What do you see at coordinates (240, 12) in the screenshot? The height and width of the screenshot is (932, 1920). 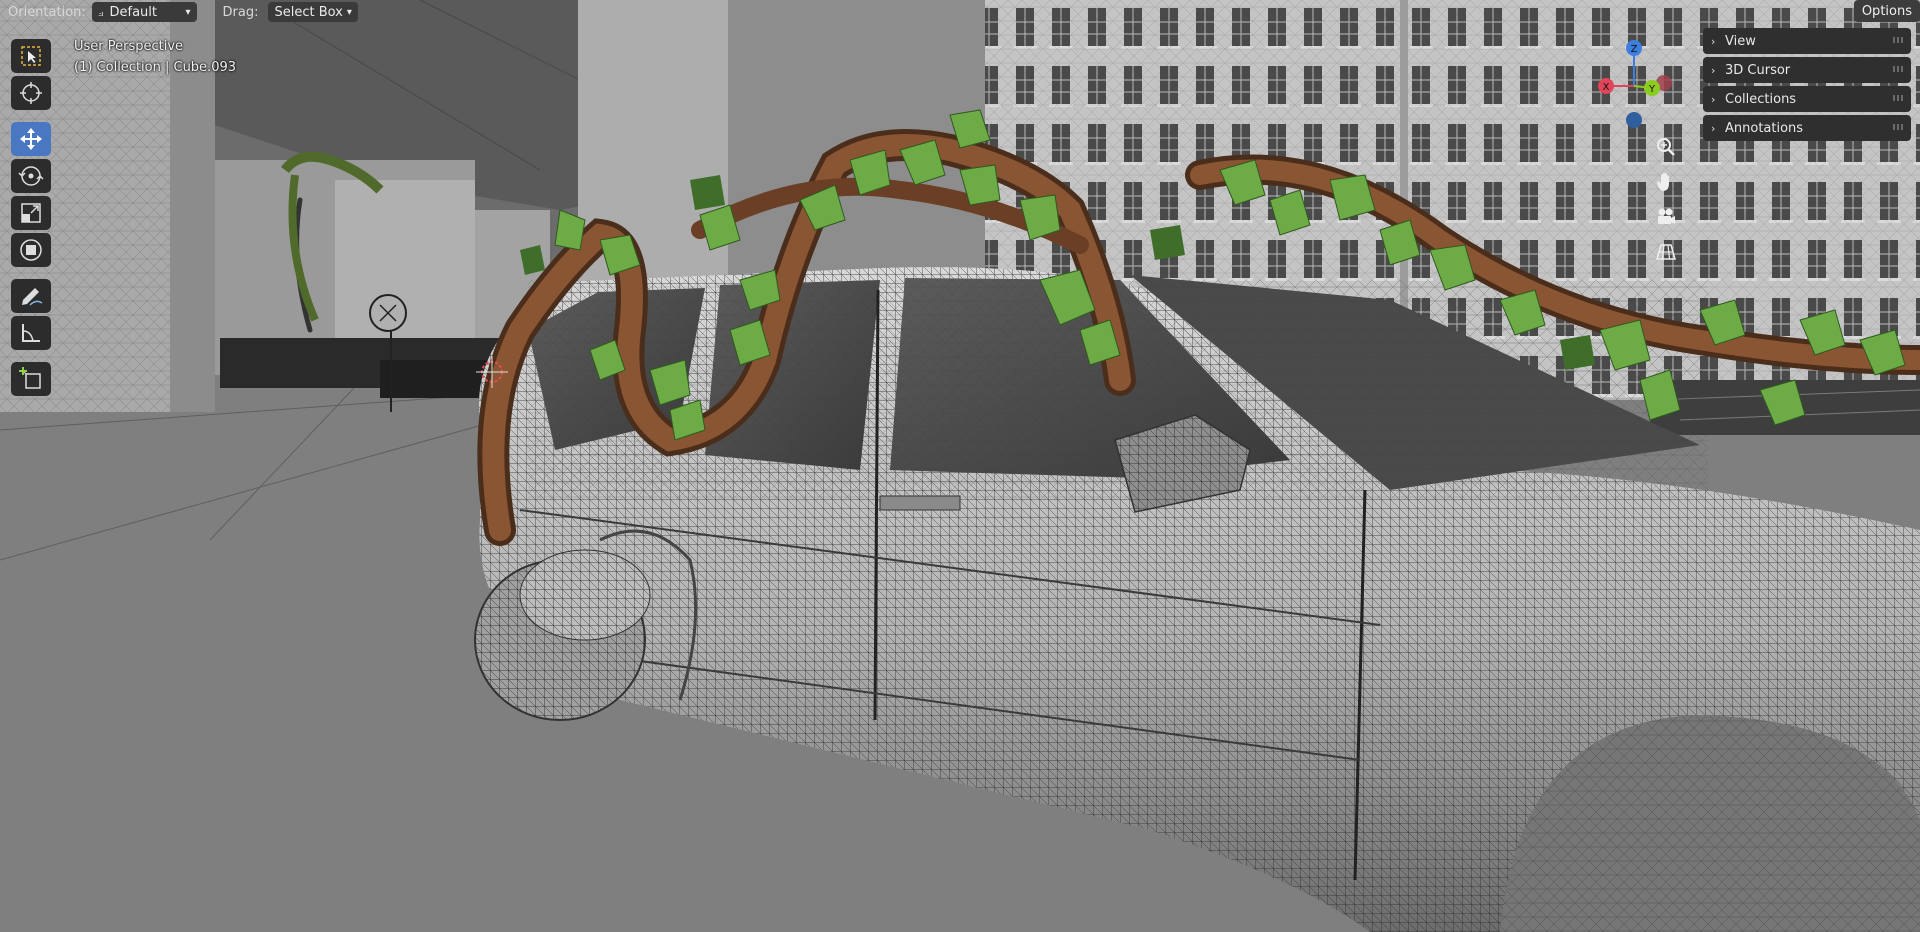 I see `drag-label: Drag:` at bounding box center [240, 12].